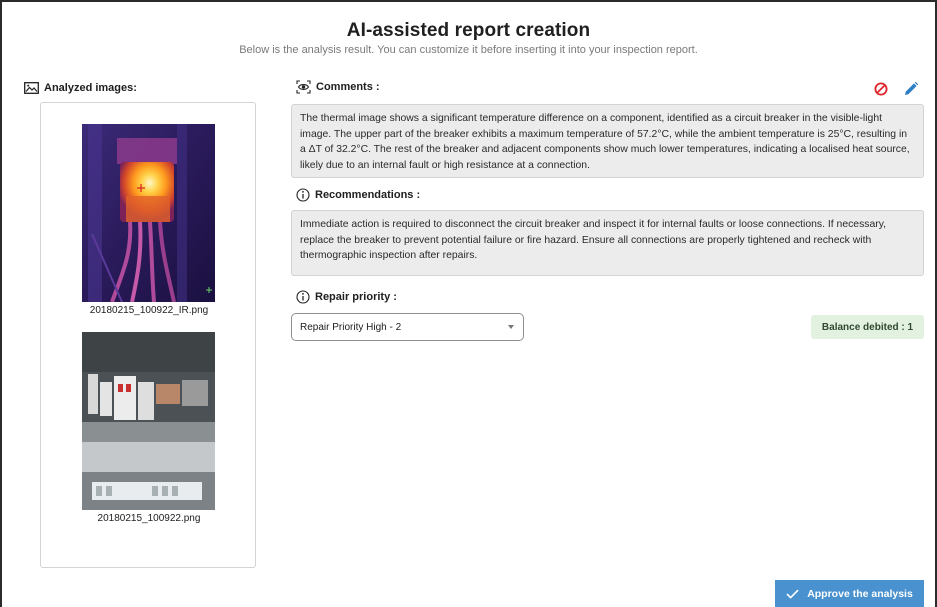  I want to click on repair-priority-value: Repair Priority High - 2, so click(351, 327).